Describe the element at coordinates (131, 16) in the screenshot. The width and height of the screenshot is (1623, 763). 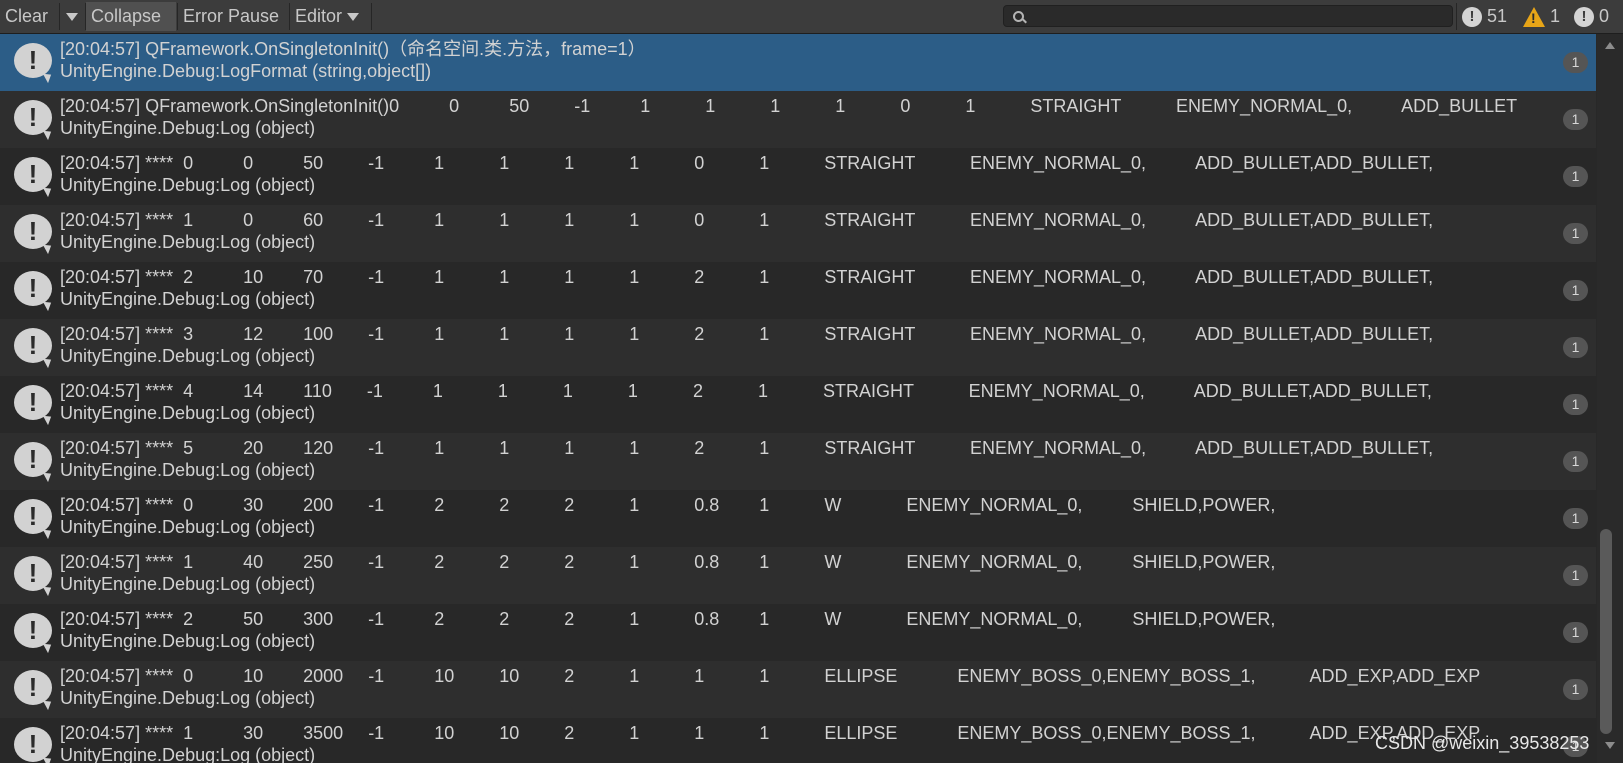
I see `collapse-toggle: Collapse` at that location.